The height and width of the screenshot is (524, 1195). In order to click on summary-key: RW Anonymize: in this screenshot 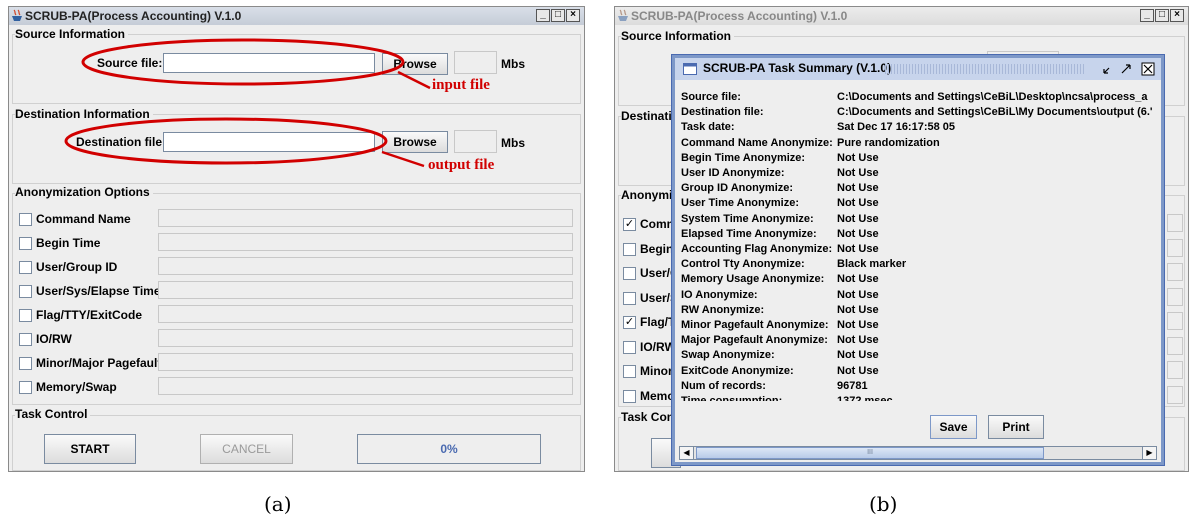, I will do `click(723, 309)`.